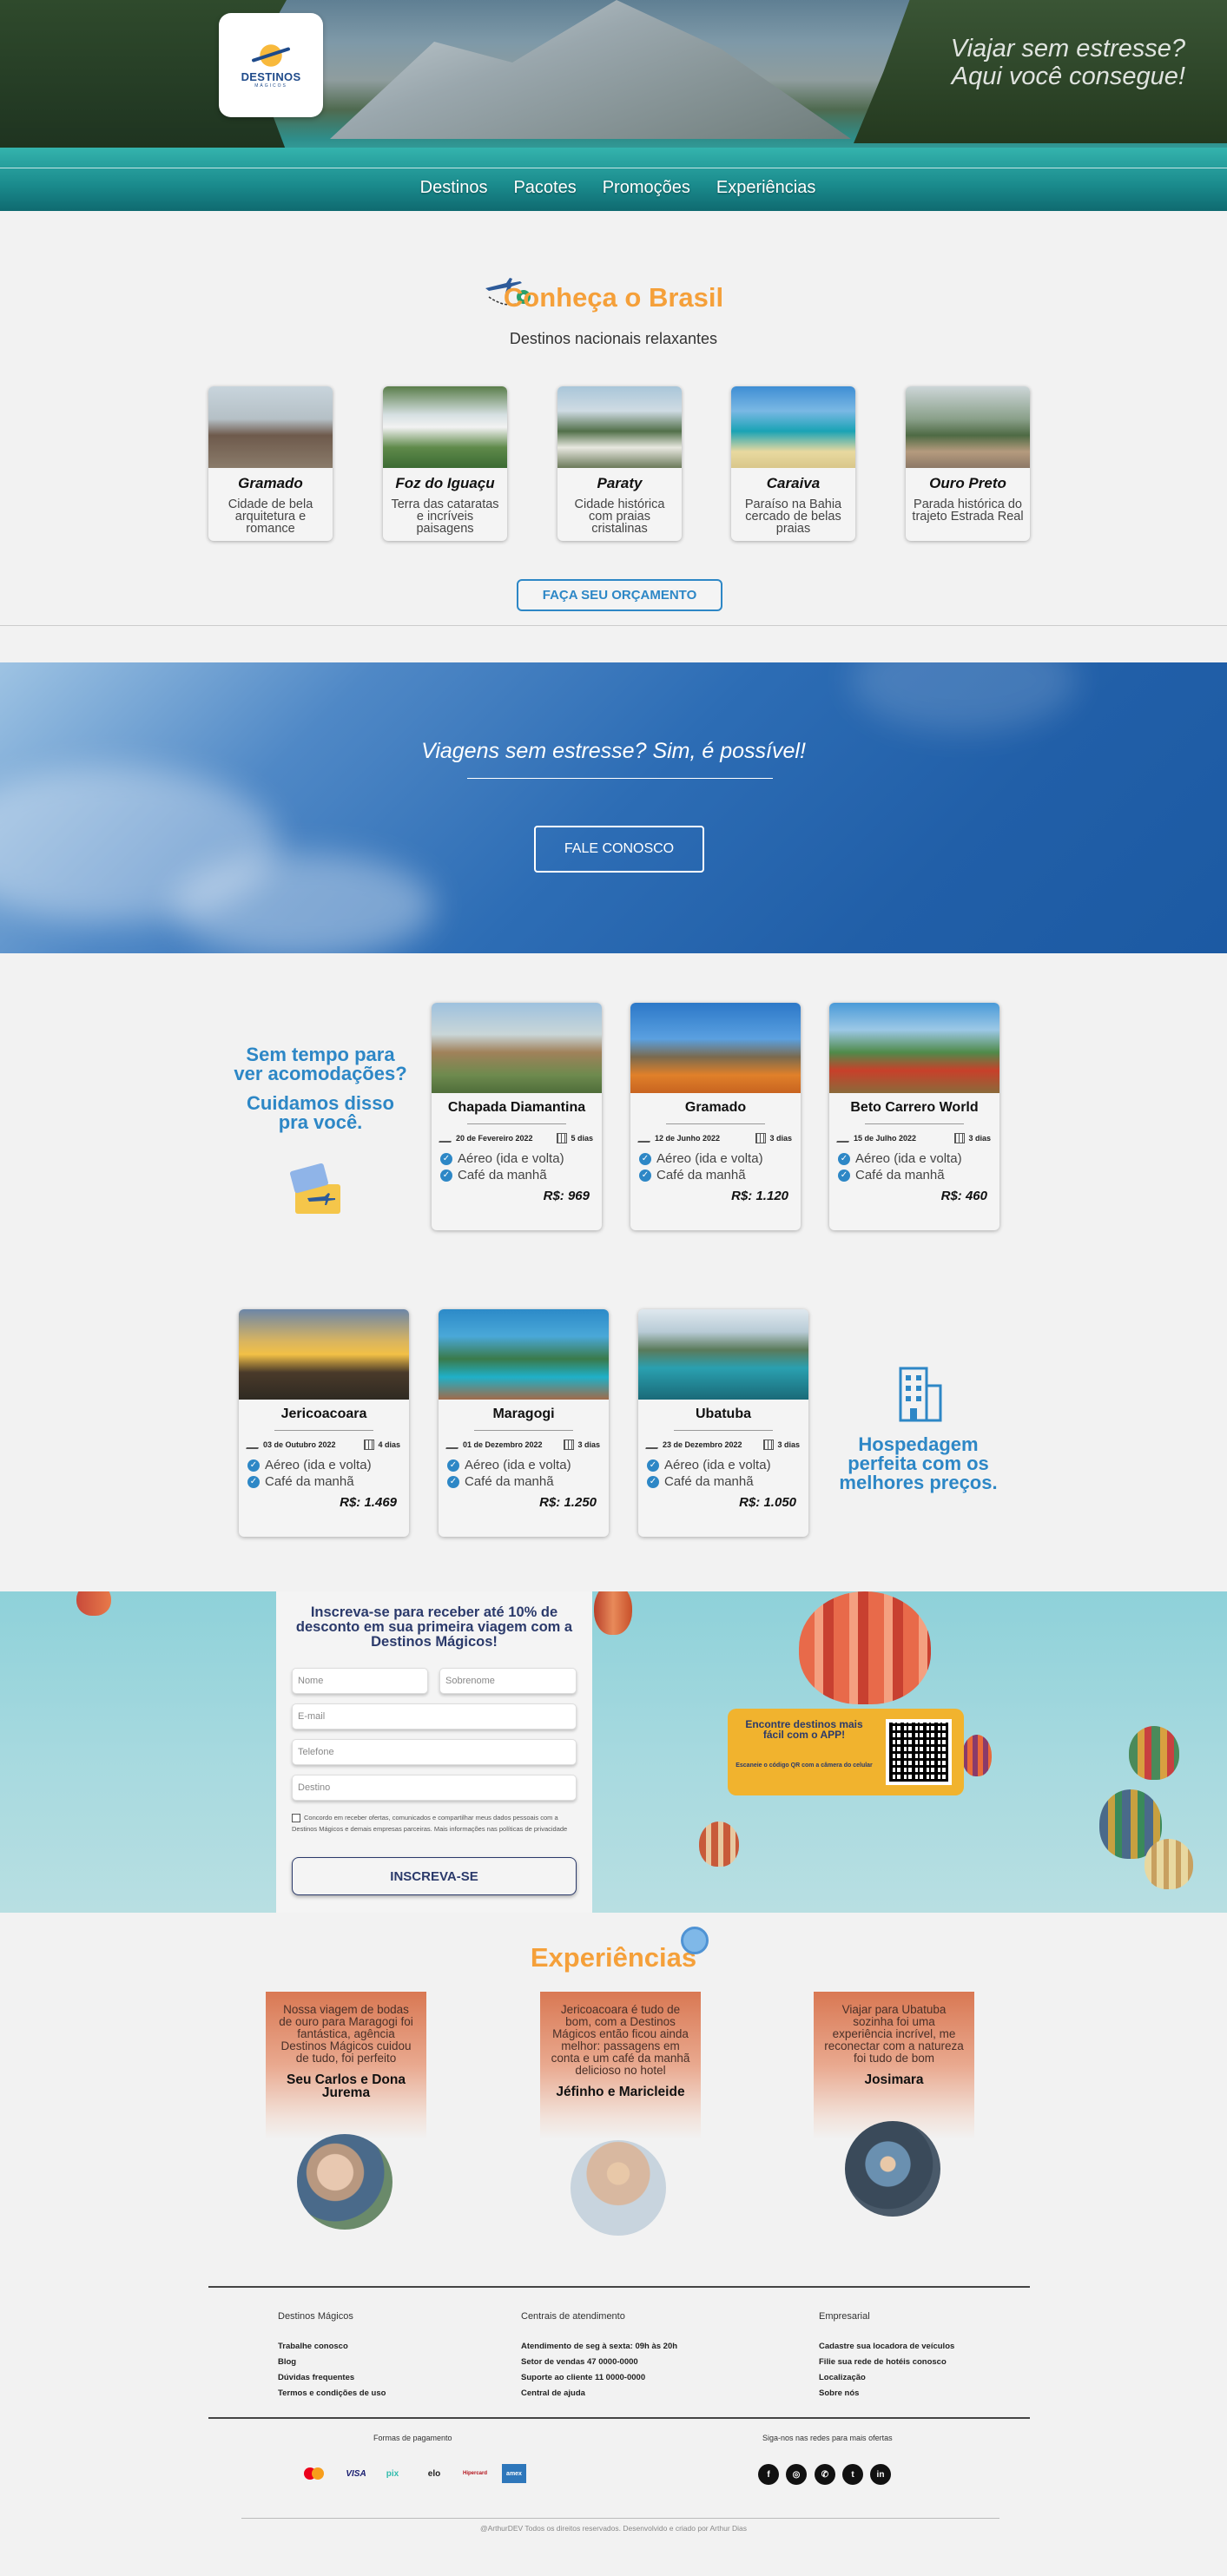 Image resolution: width=1227 pixels, height=2576 pixels. I want to click on email-input: E-mail, so click(434, 1716).